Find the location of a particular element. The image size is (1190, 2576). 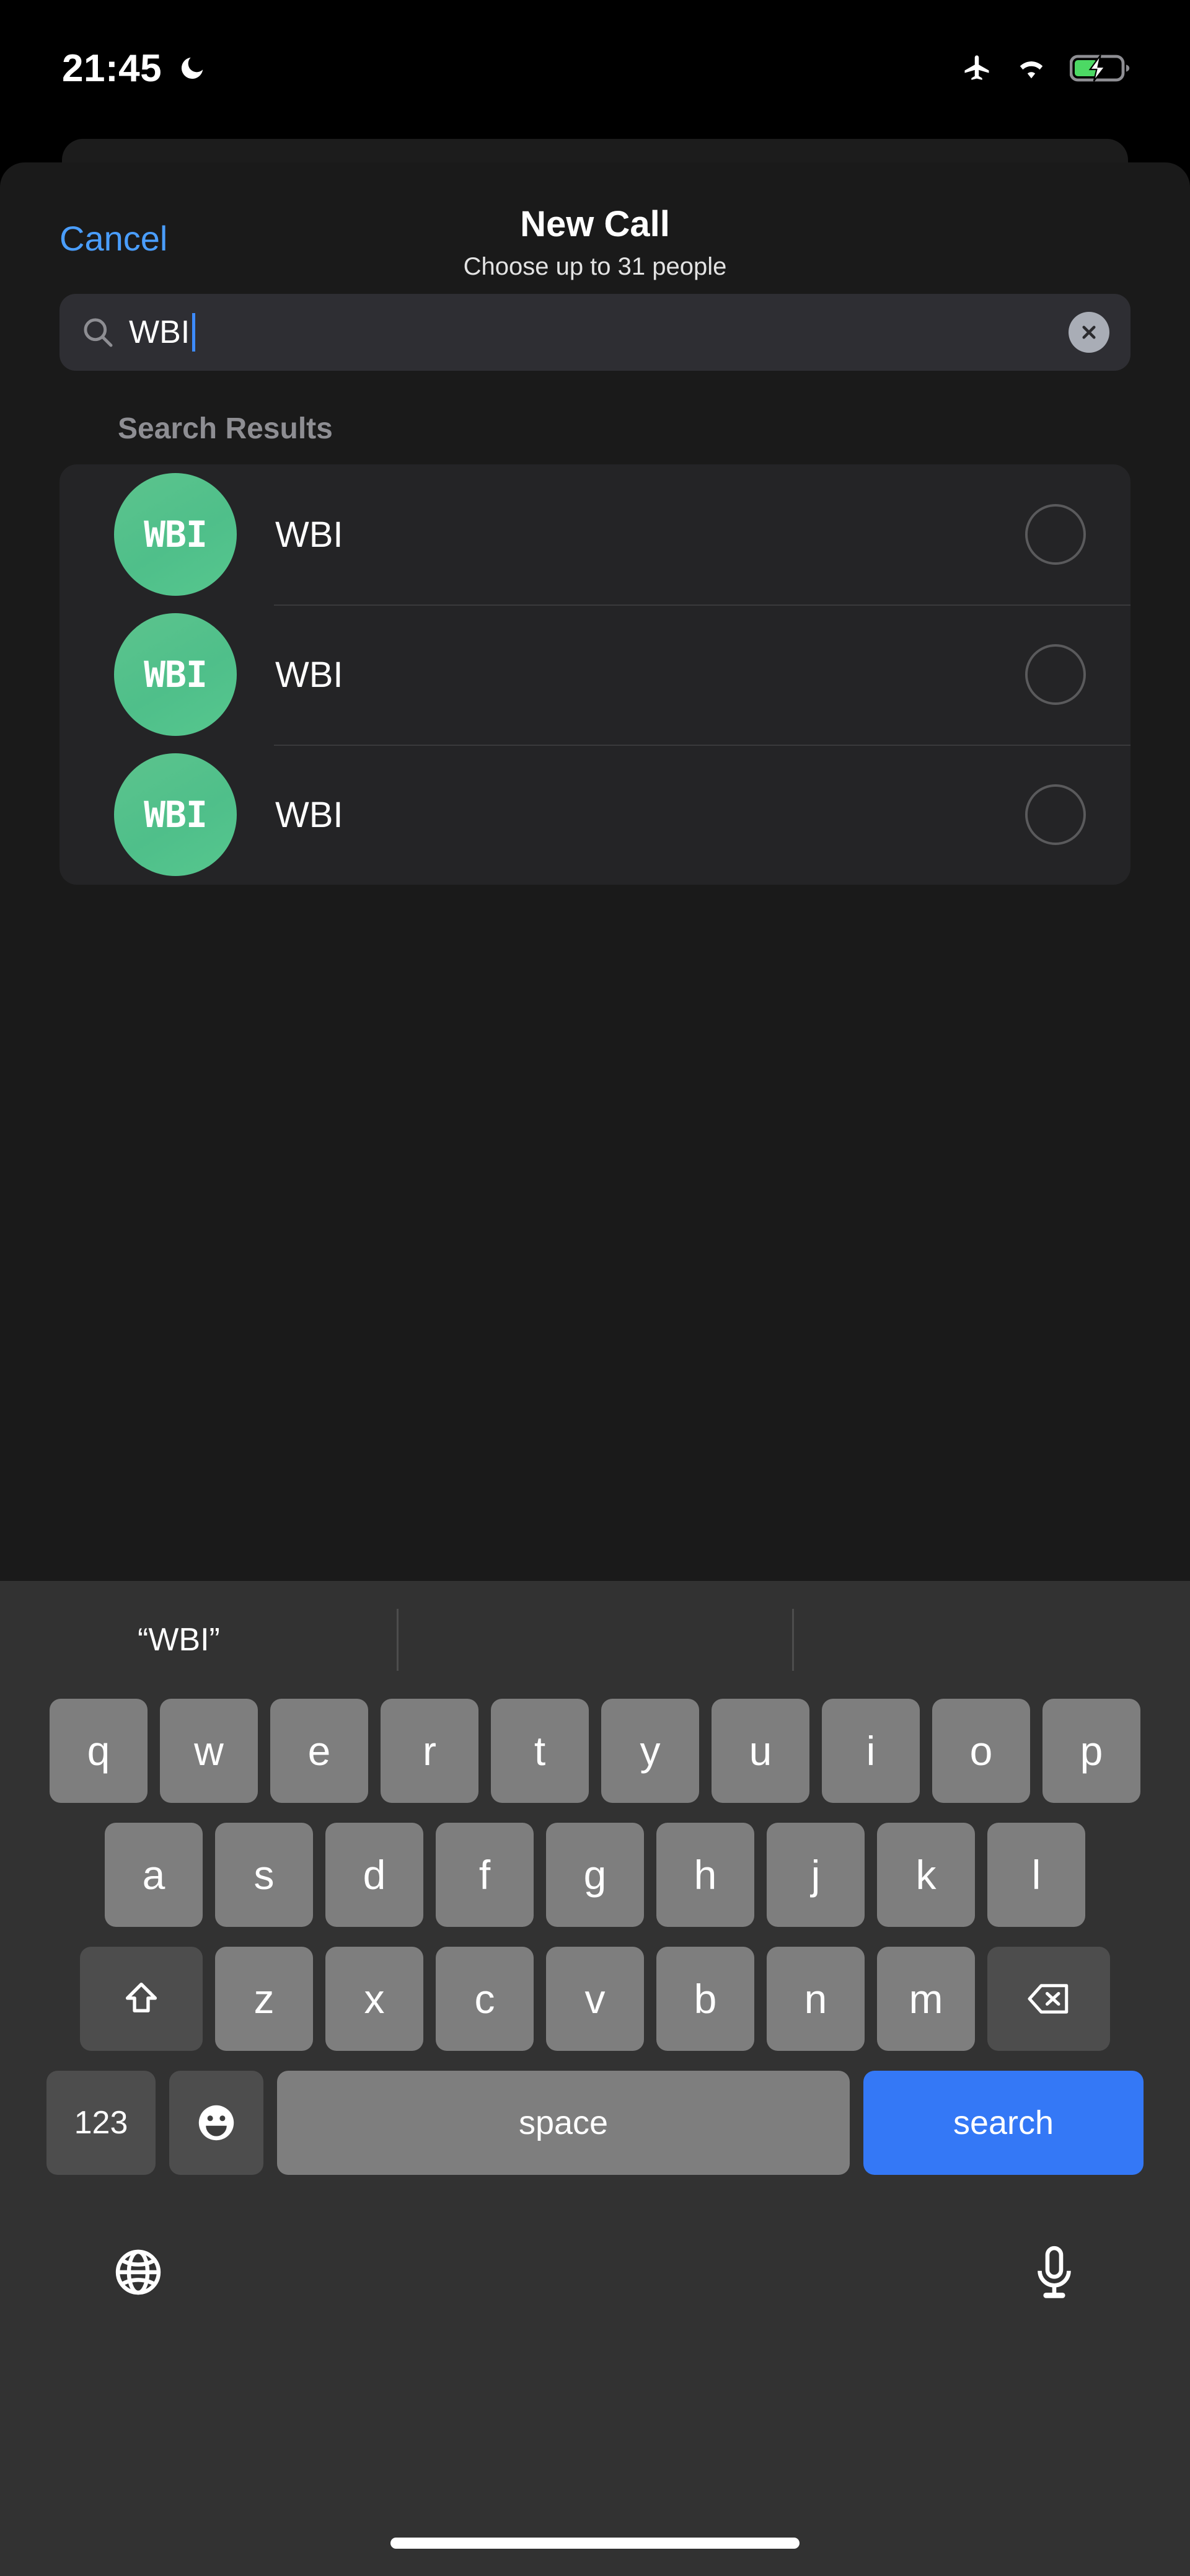

emoji-key is located at coordinates (216, 2123).